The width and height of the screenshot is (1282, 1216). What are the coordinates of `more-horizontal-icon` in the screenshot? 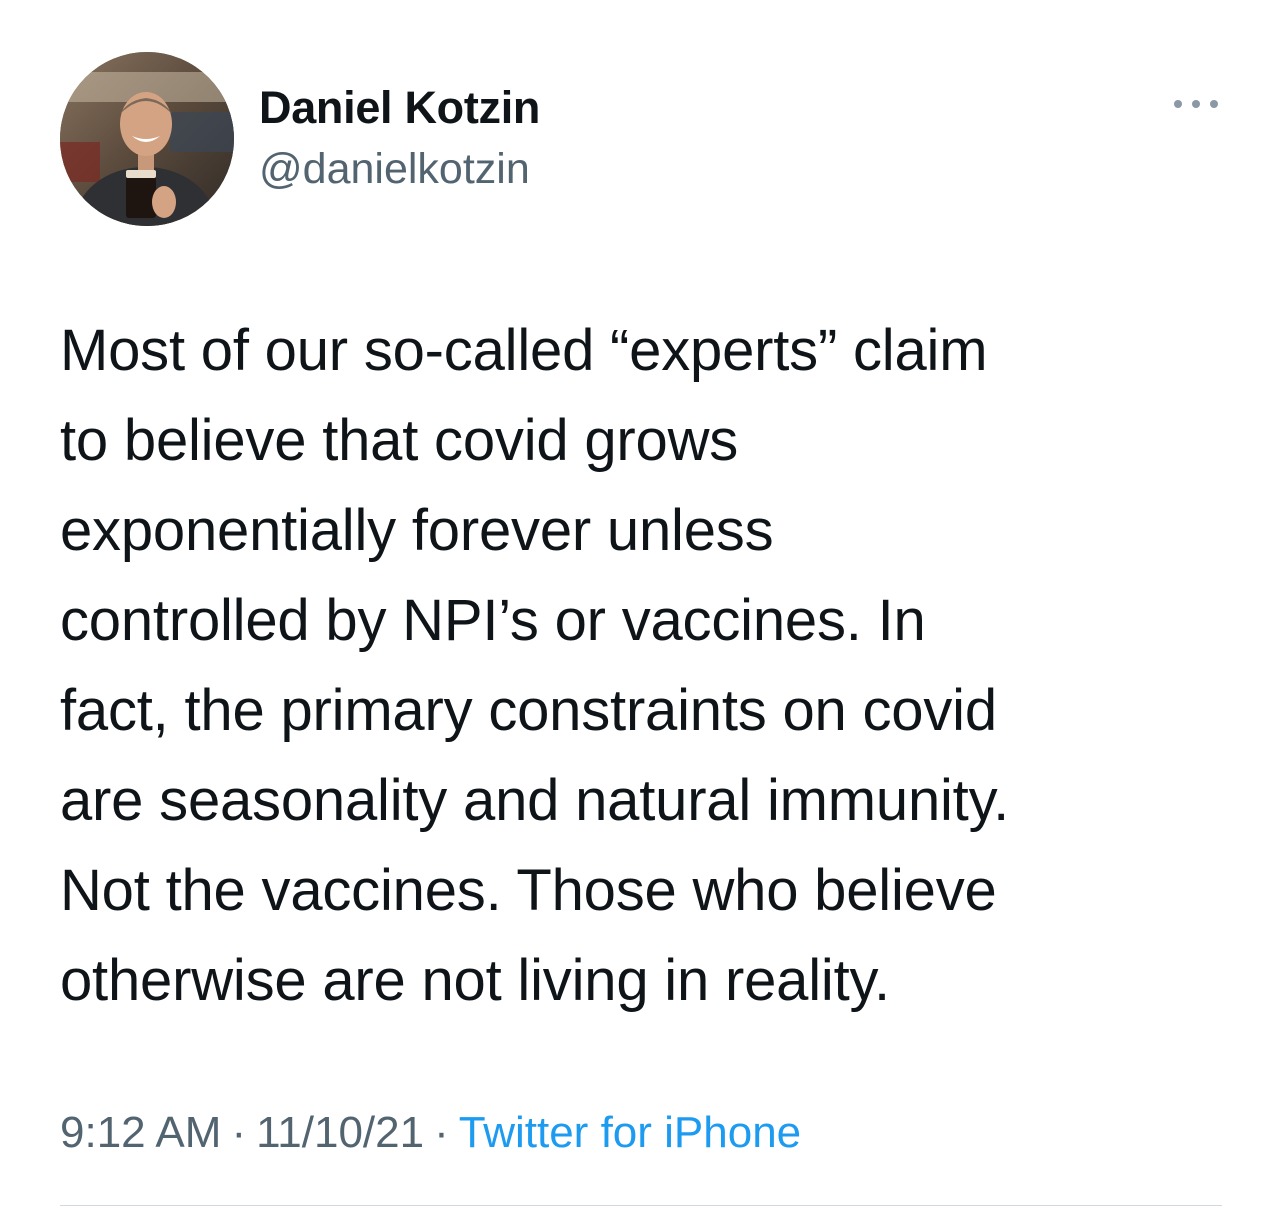 It's located at (1196, 104).